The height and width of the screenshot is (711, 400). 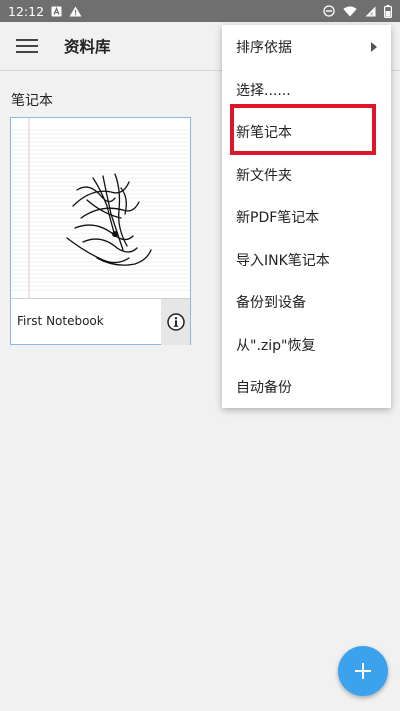 What do you see at coordinates (306, 387) in the screenshot?
I see `menu-item-auto-backup: 自动备份` at bounding box center [306, 387].